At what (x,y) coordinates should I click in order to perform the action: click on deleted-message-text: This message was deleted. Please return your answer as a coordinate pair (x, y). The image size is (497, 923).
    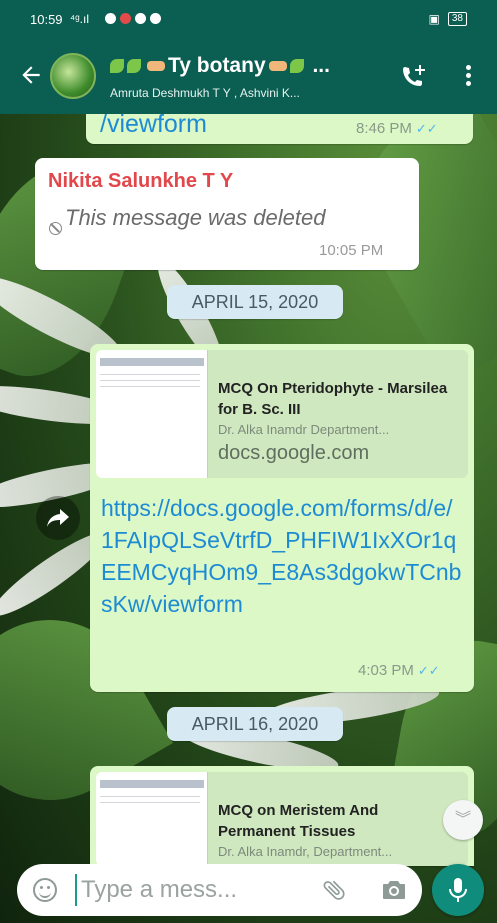
    Looking at the image, I should click on (195, 217).